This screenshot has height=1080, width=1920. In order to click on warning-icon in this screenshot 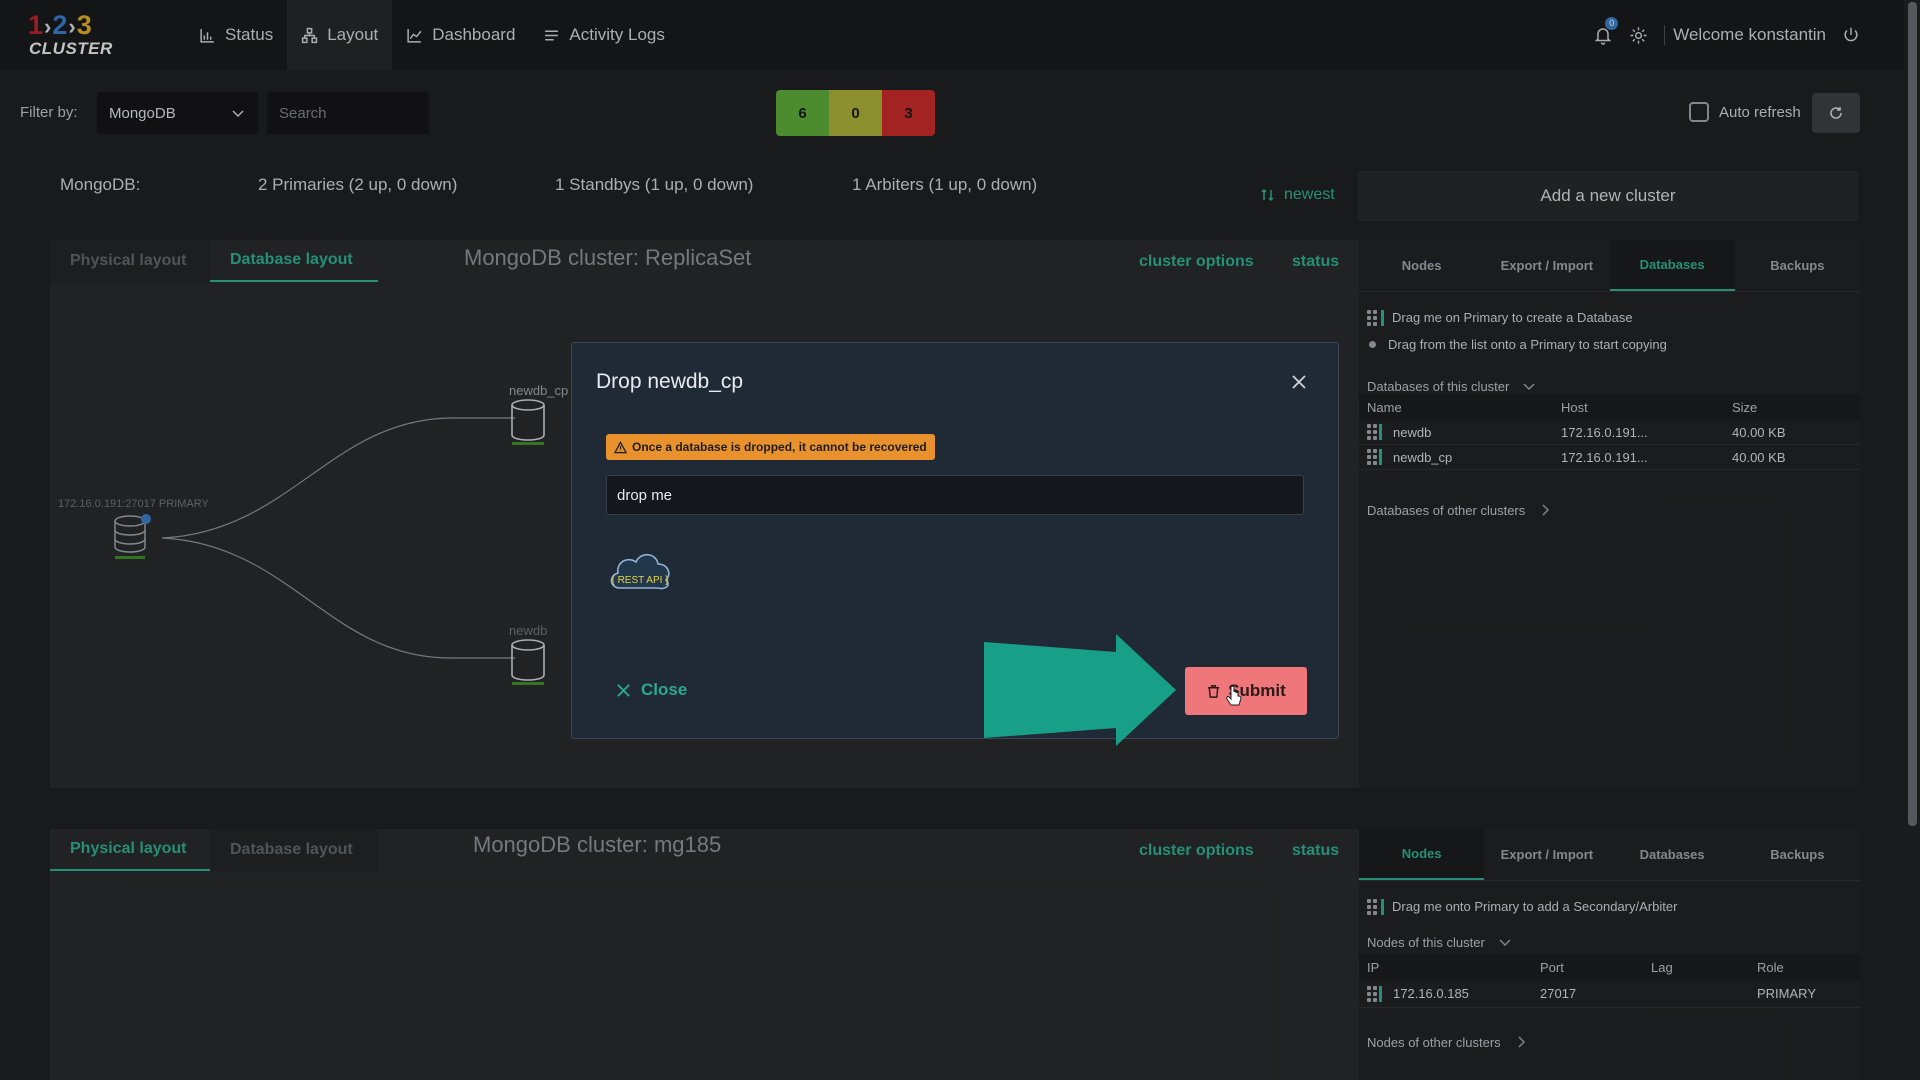, I will do `click(620, 446)`.